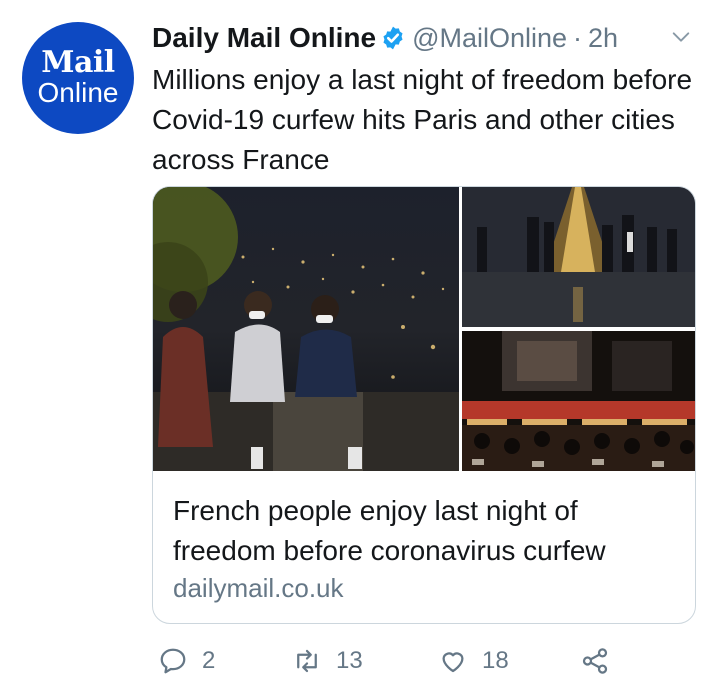  I want to click on card-image-bottom-right, so click(578, 401).